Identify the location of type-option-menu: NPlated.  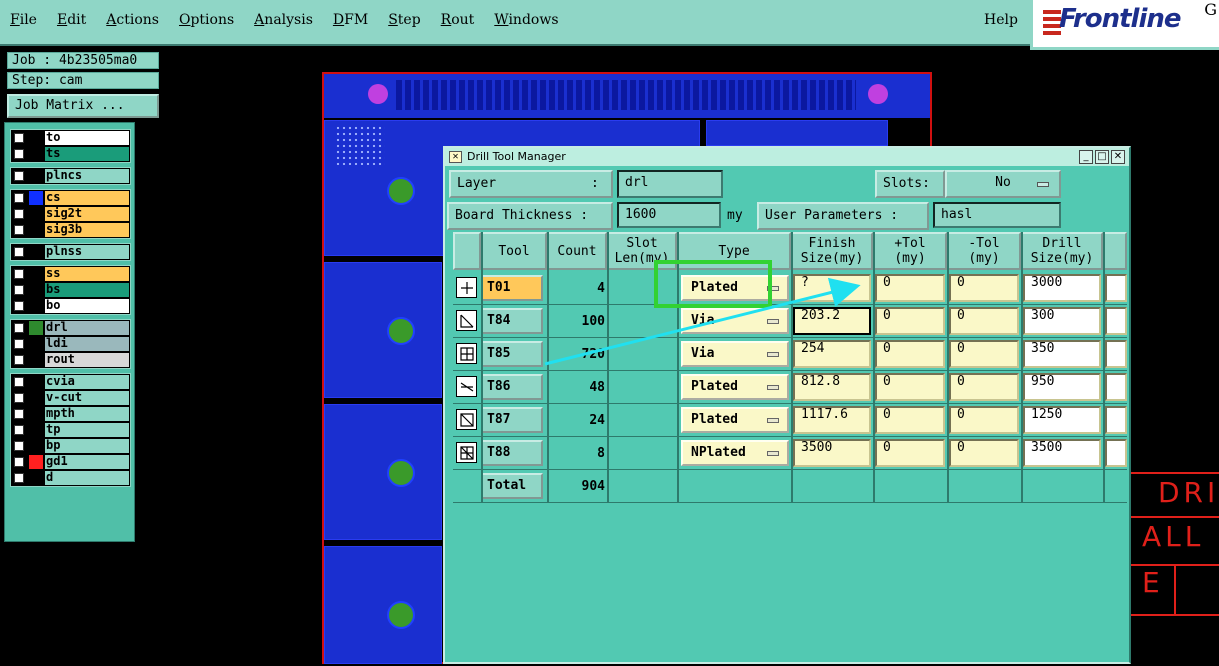
(735, 453).